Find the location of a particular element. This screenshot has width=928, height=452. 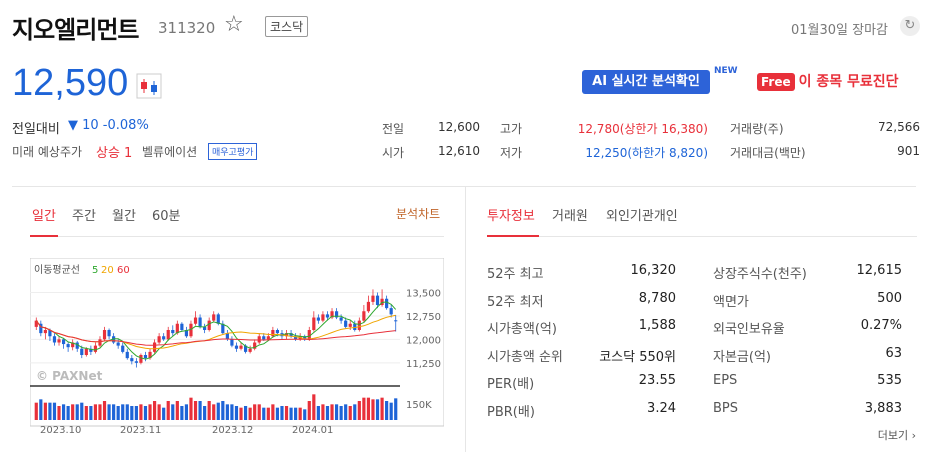

analysis-chart-link: 분석차트 is located at coordinates (418, 213).